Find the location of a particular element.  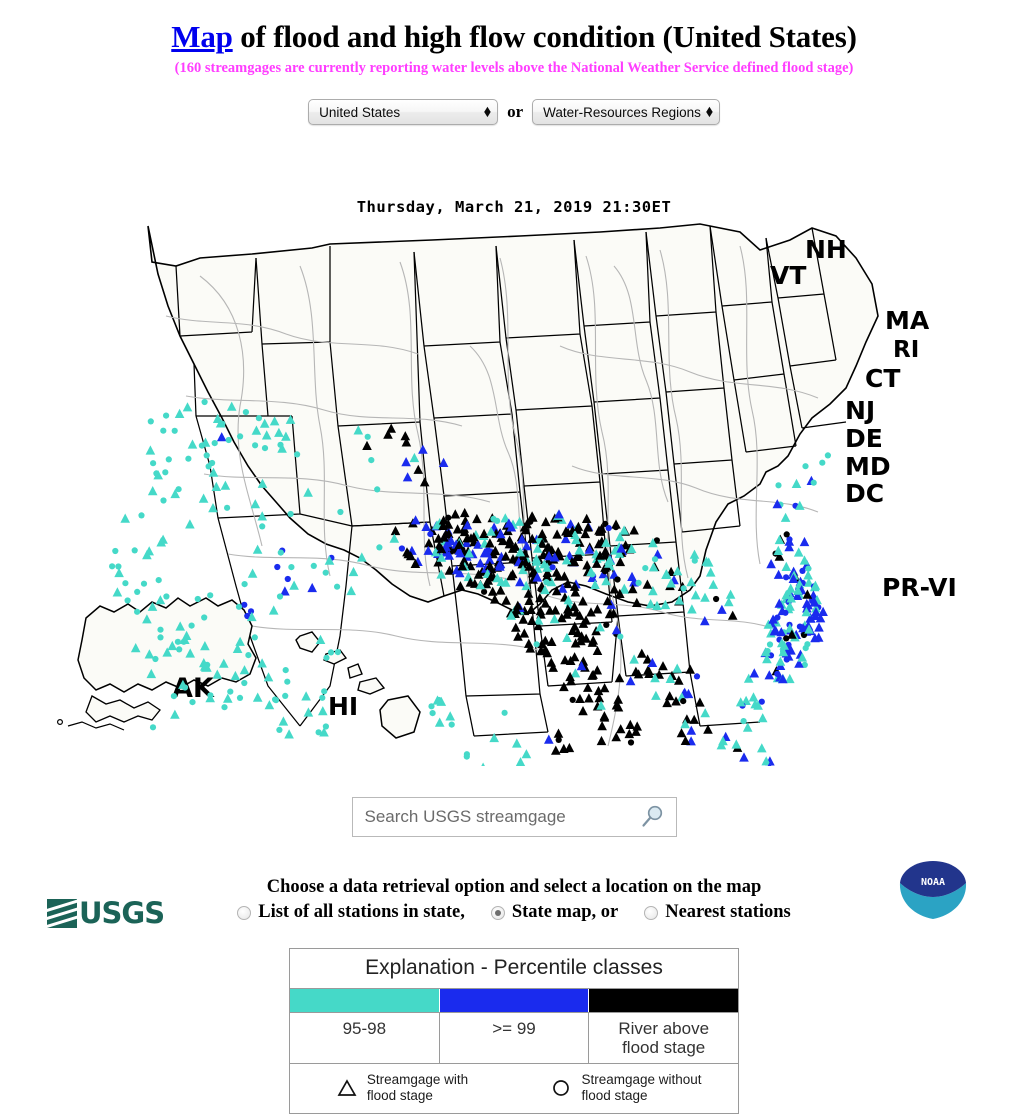

scope-select: United States ▲ ▼ is located at coordinates (403, 112).